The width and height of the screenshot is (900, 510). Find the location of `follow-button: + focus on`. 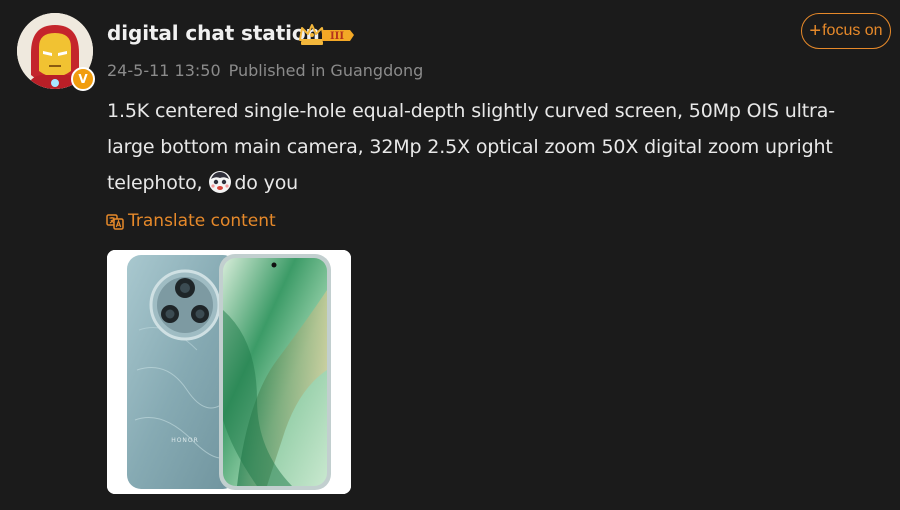

follow-button: + focus on is located at coordinates (846, 31).